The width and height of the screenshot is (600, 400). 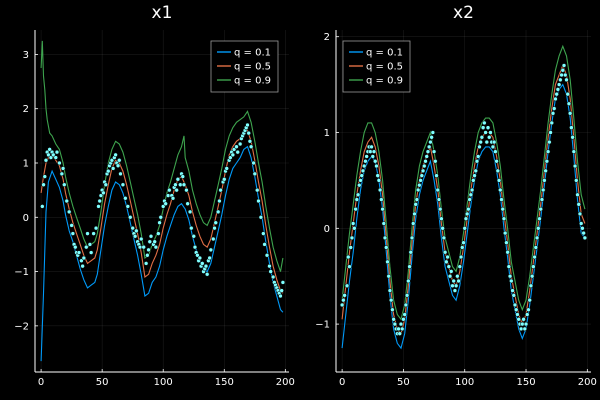 I want to click on y-tick-label: 3, so click(x=26, y=55).